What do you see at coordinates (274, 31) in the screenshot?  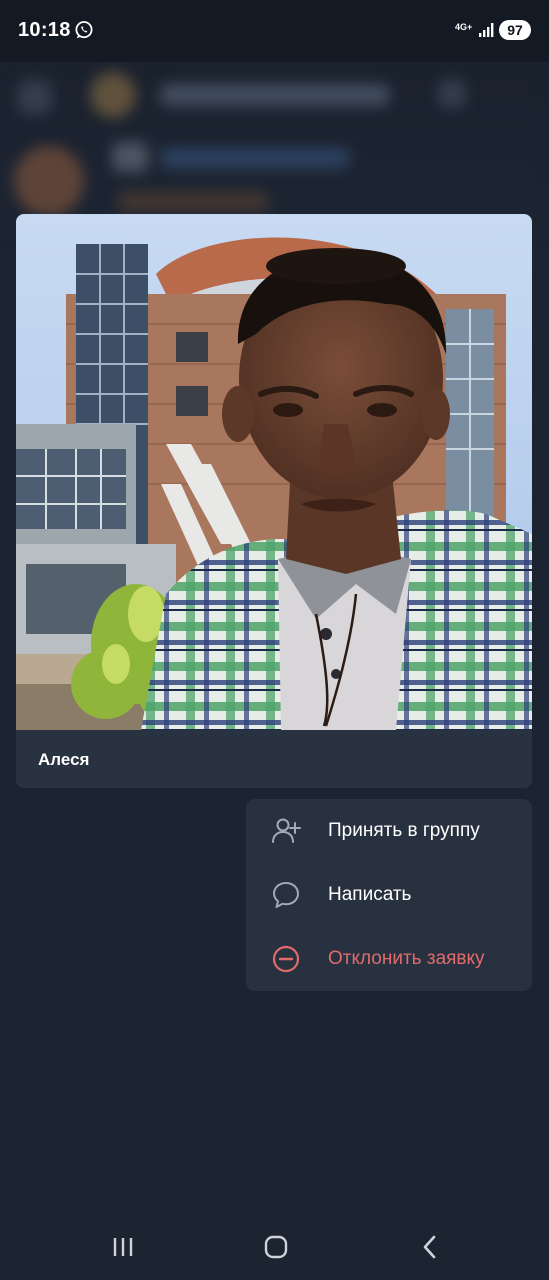 I see `status-bar: 10:18 4G+ 97` at bounding box center [274, 31].